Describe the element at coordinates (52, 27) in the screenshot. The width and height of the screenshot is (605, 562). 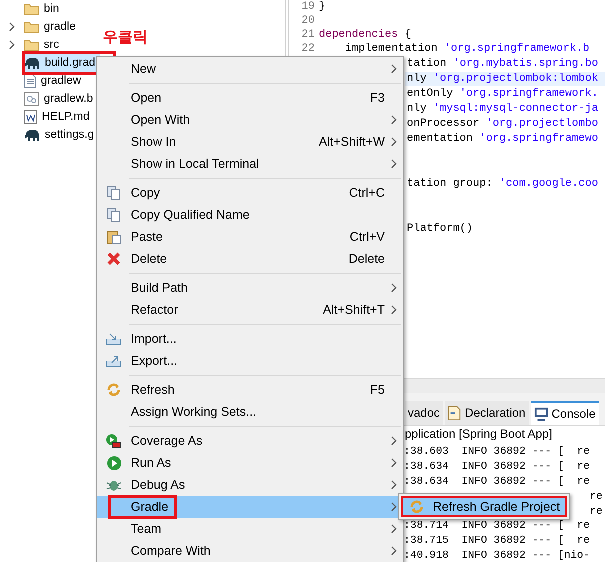
I see `tree-item: gradle` at that location.